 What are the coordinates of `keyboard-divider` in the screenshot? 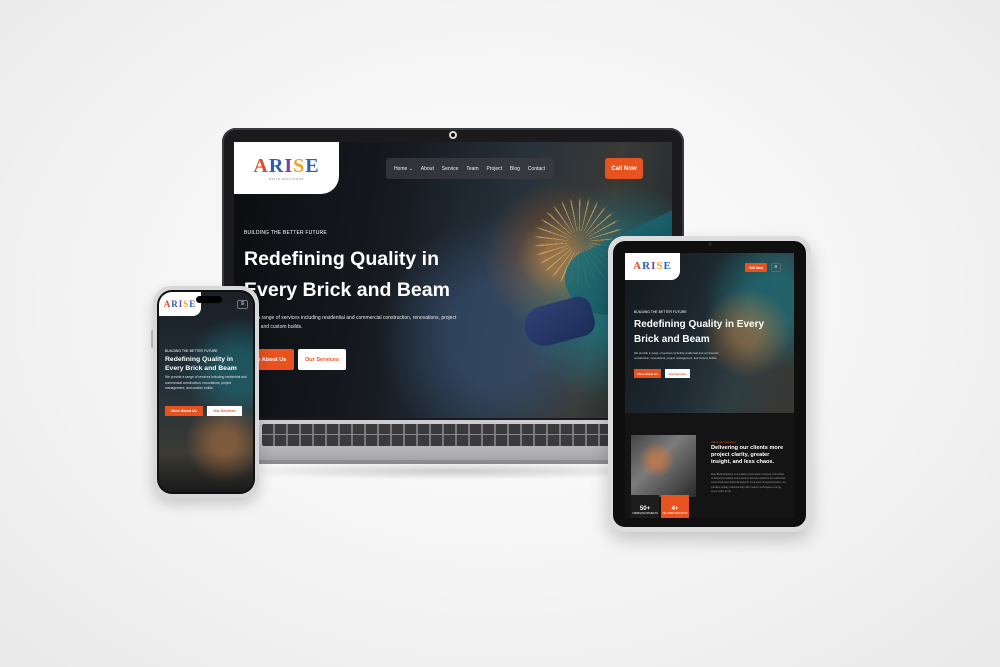 It's located at (453, 434).